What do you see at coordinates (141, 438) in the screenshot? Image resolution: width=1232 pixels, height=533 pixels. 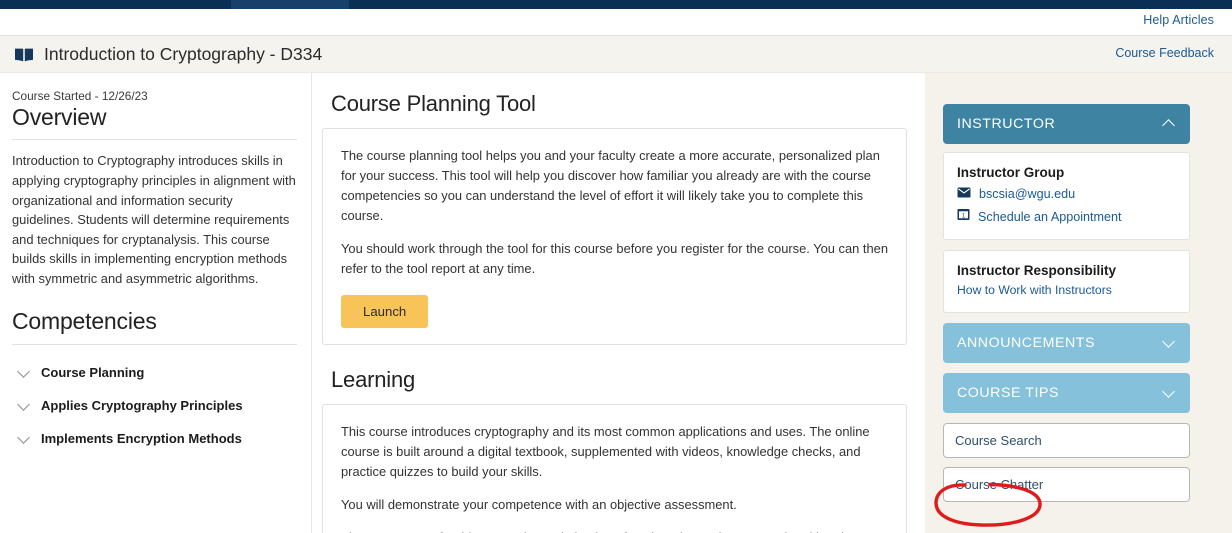 I see `competency-label: Implements Encryption Methods` at bounding box center [141, 438].